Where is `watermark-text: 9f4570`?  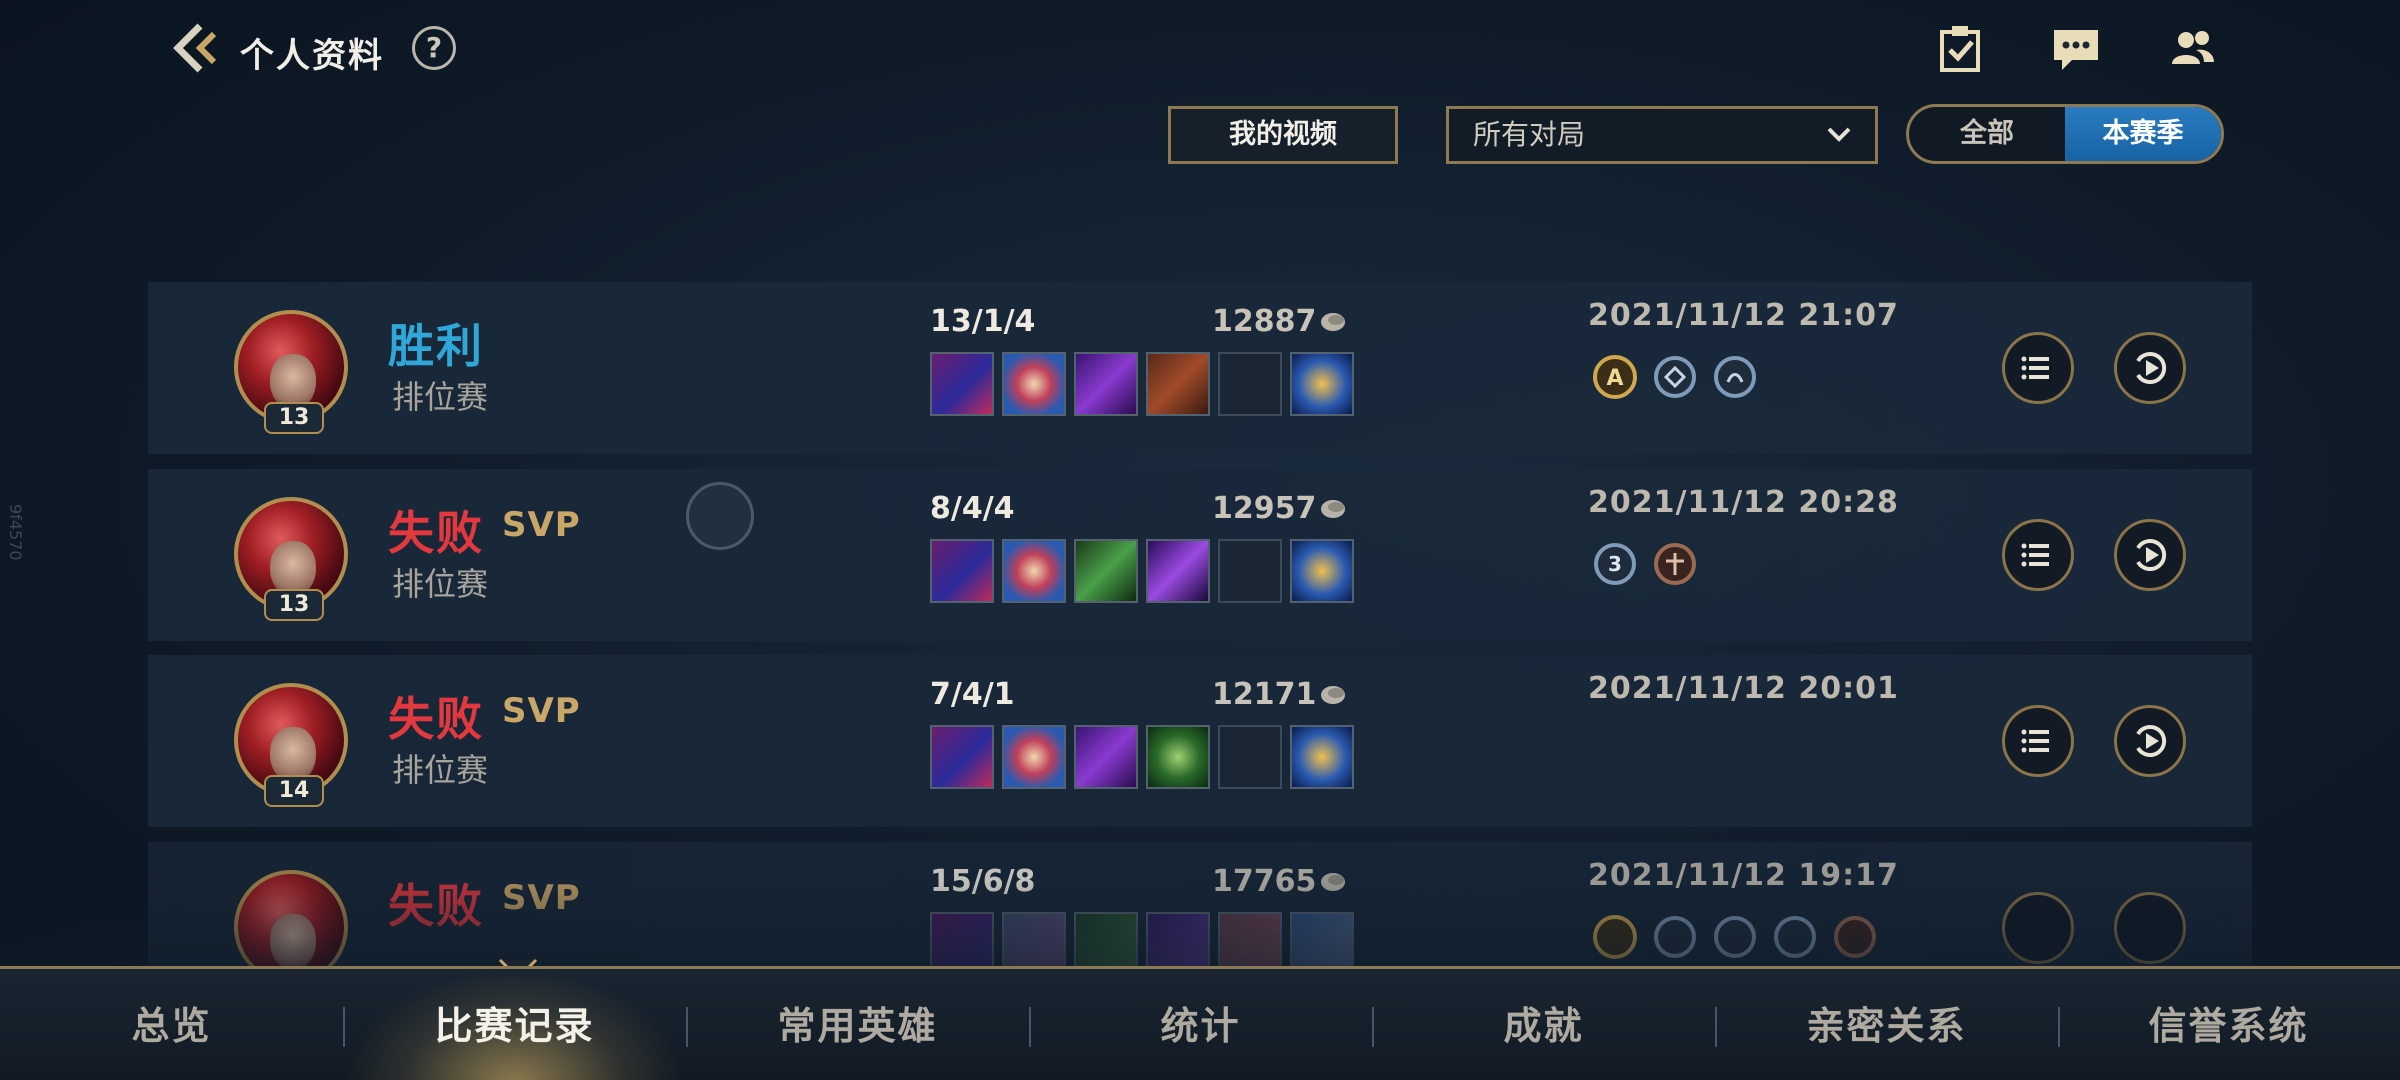 watermark-text: 9f4570 is located at coordinates (15, 532).